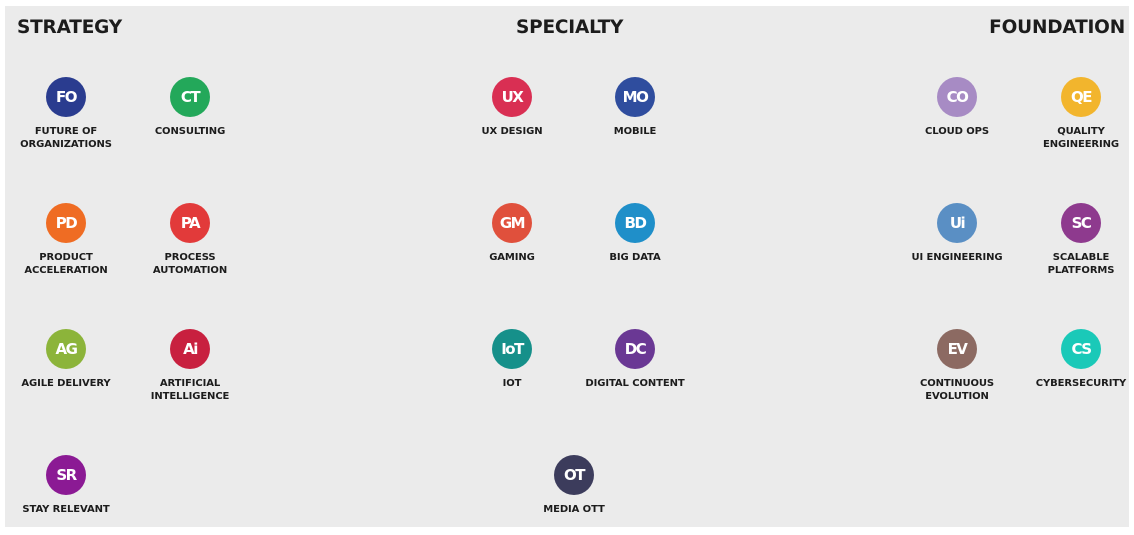  I want to click on capability-stay-relevant: SR STAY RELEVANT, so click(68, 495).